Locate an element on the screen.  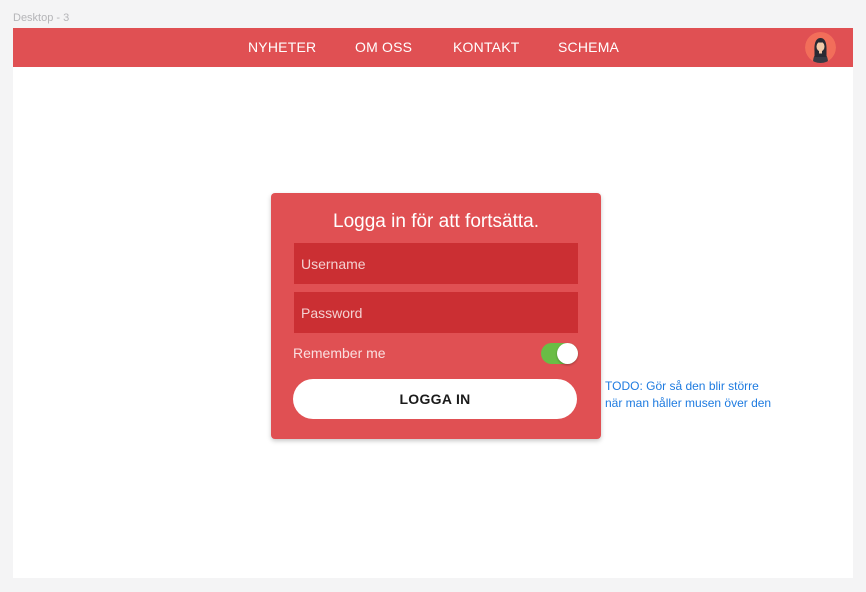
todo-line-2: när man håller musen över den is located at coordinates (688, 403).